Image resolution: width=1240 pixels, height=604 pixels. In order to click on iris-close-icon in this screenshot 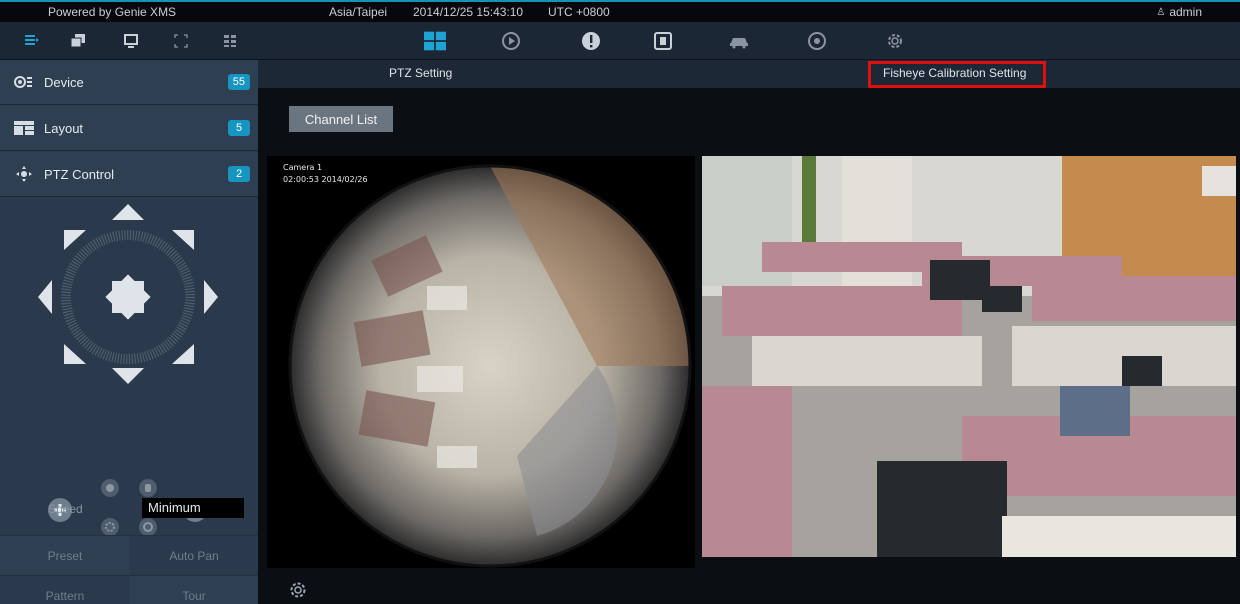, I will do `click(148, 488)`.